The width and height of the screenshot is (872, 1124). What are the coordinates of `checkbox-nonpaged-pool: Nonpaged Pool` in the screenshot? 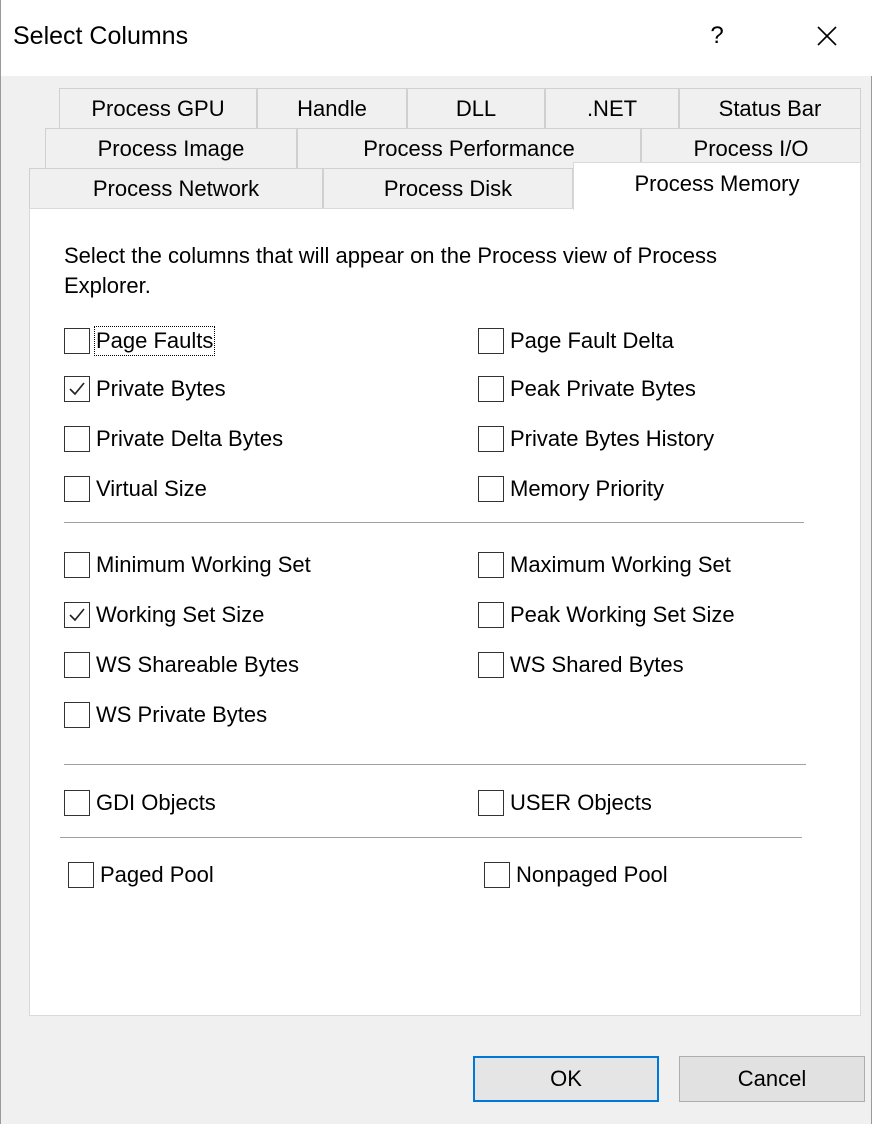 It's located at (576, 875).